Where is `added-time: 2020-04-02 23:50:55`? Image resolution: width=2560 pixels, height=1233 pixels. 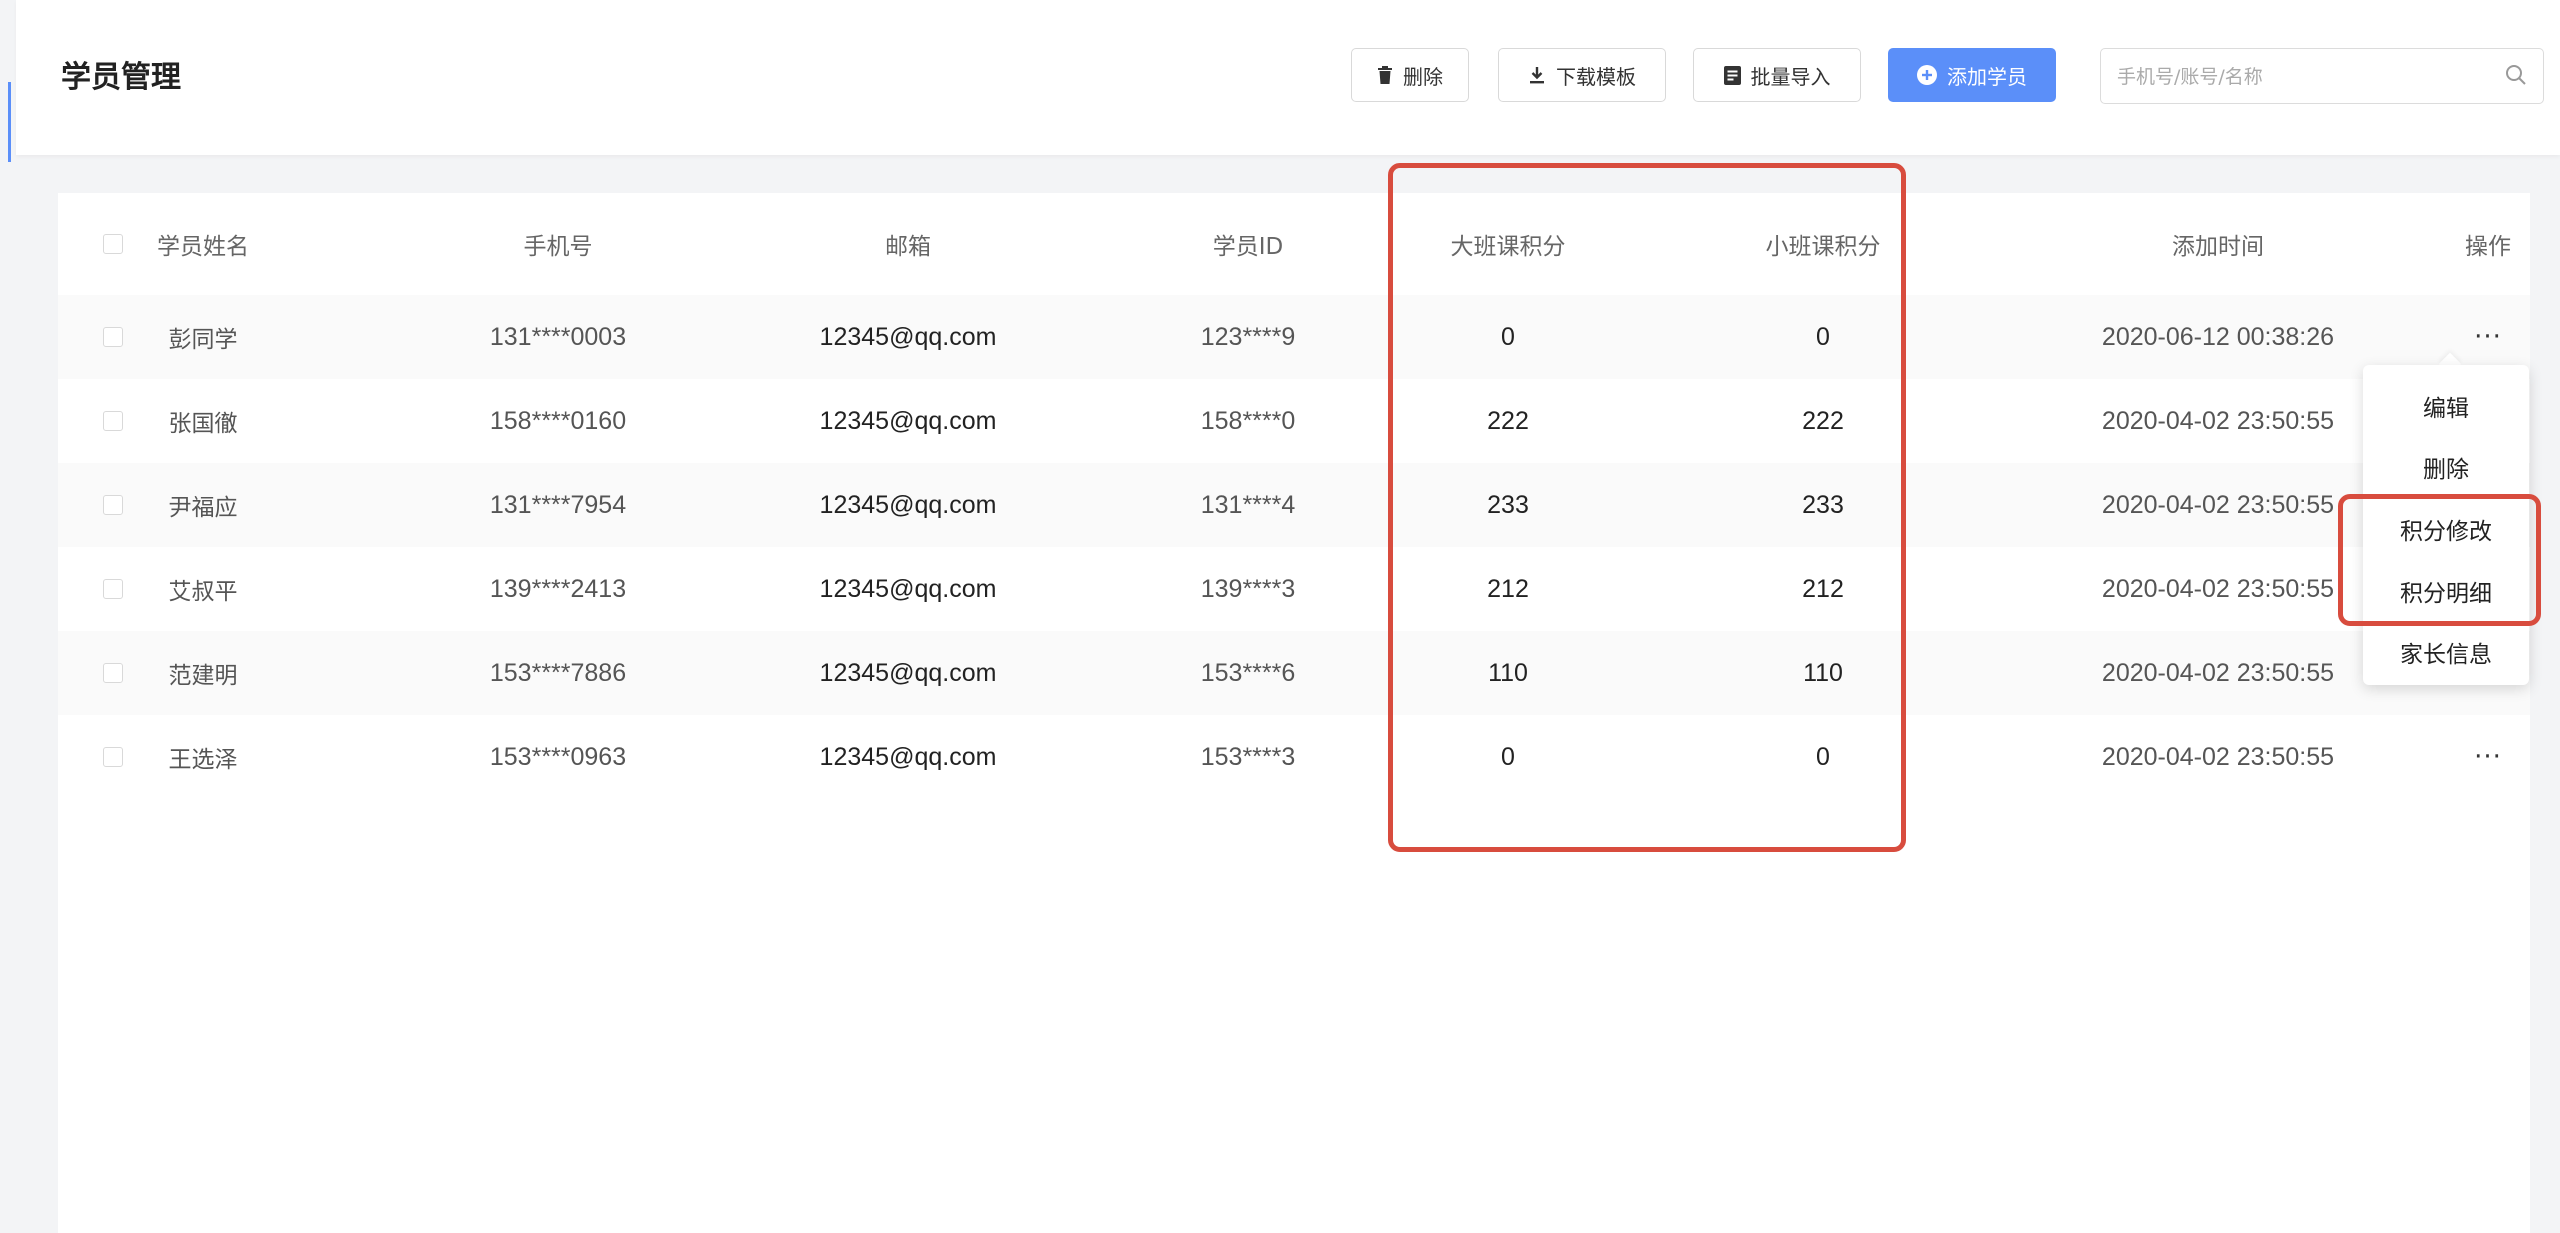 added-time: 2020-04-02 23:50:55 is located at coordinates (2218, 756).